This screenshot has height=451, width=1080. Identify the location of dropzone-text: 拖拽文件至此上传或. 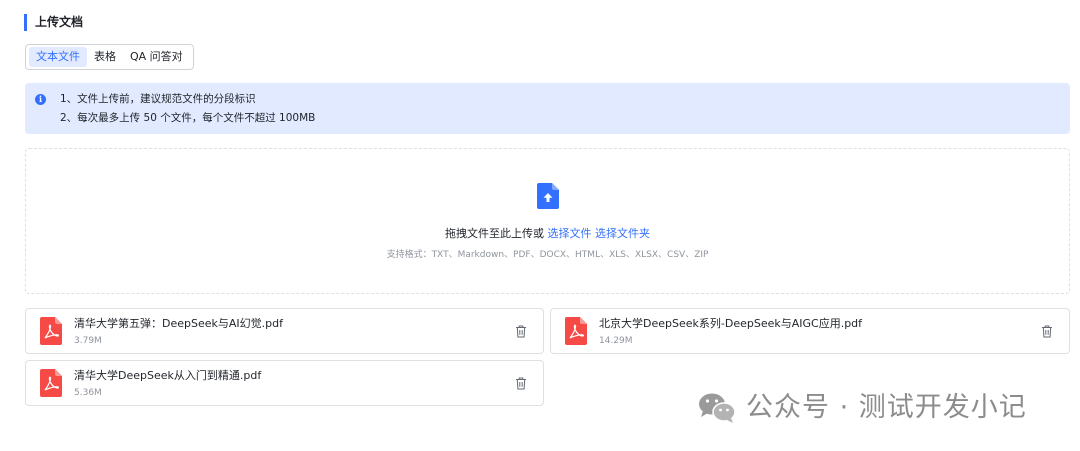
(494, 233).